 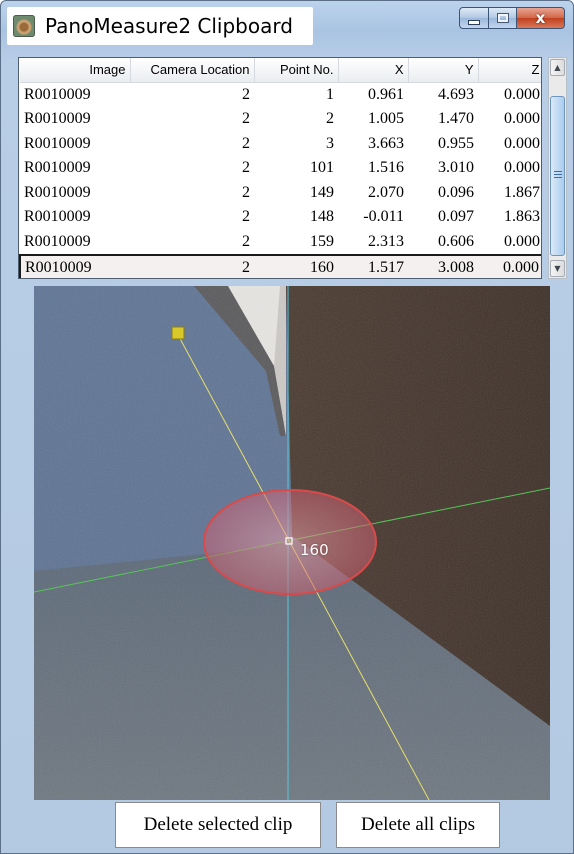 I want to click on cell-point-no: 2, so click(x=330, y=119).